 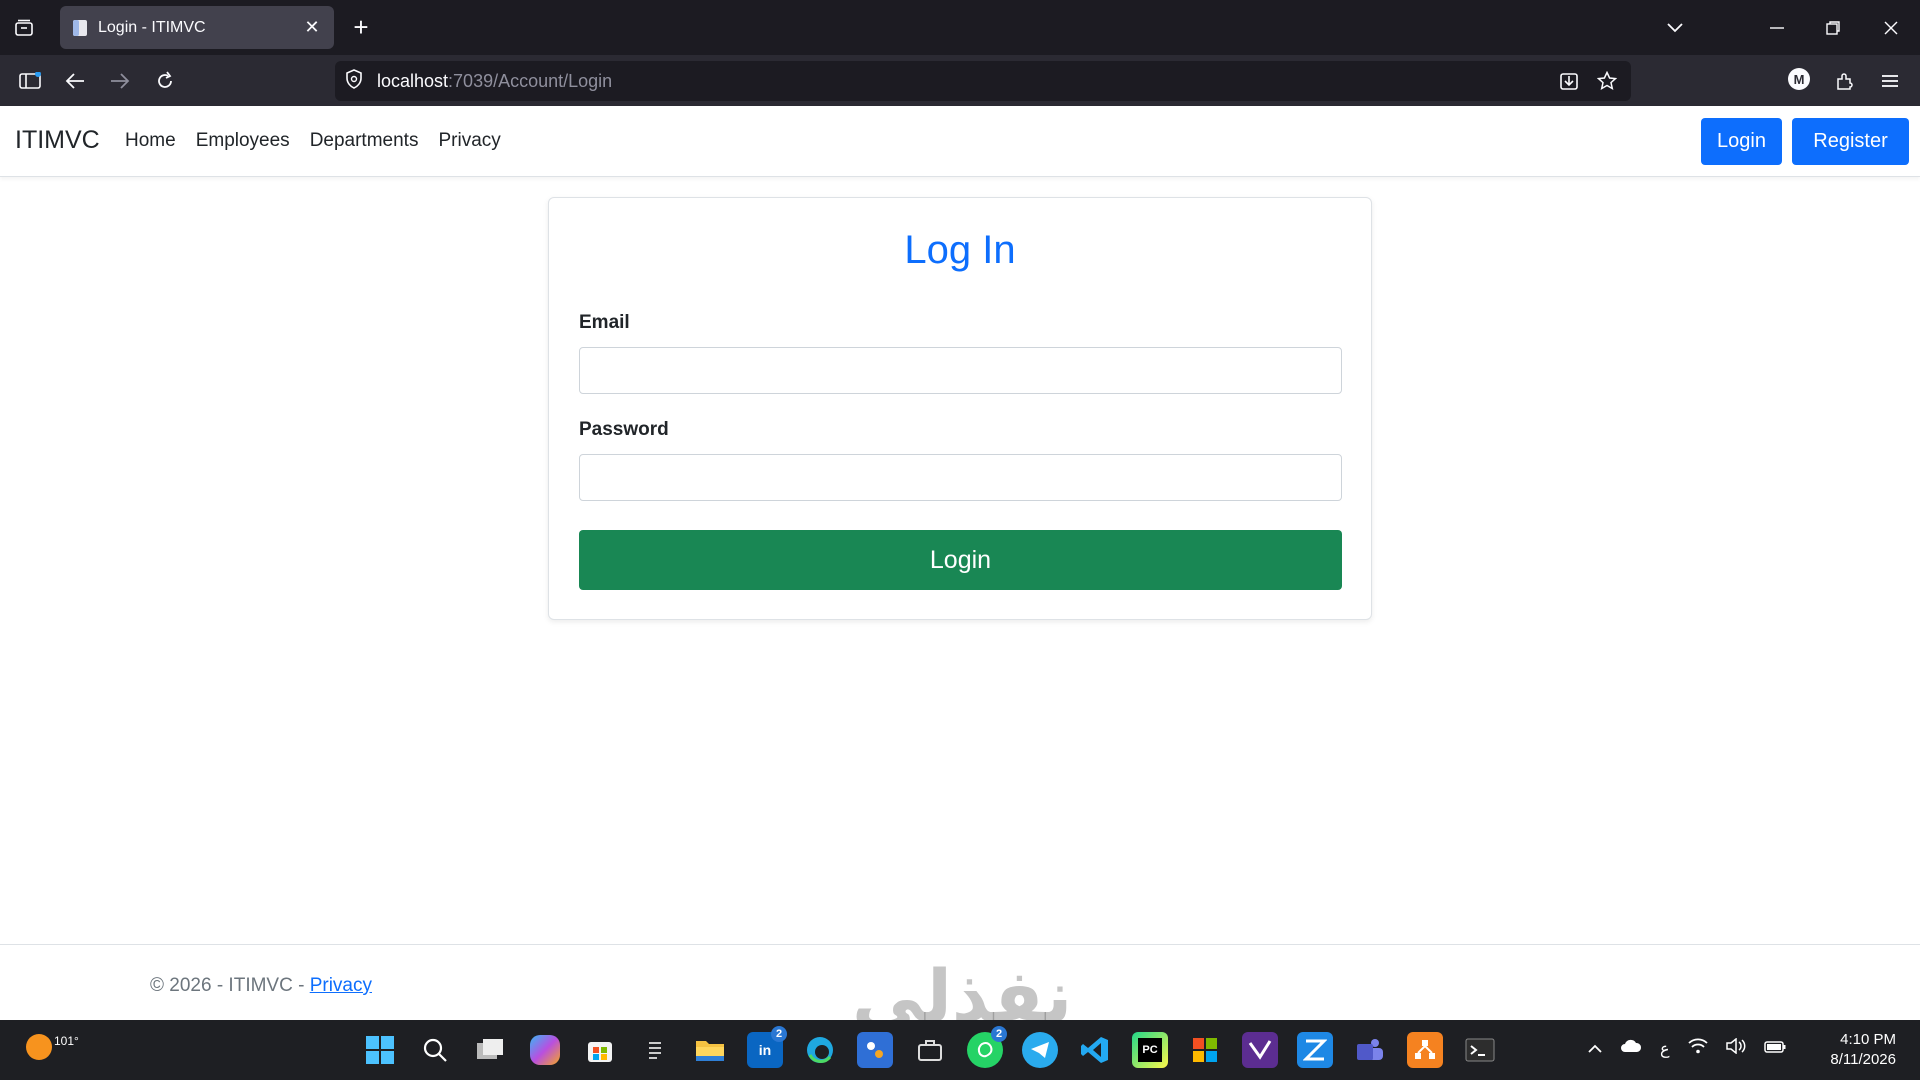 What do you see at coordinates (930, 1050) in the screenshot?
I see `briefcase-icon` at bounding box center [930, 1050].